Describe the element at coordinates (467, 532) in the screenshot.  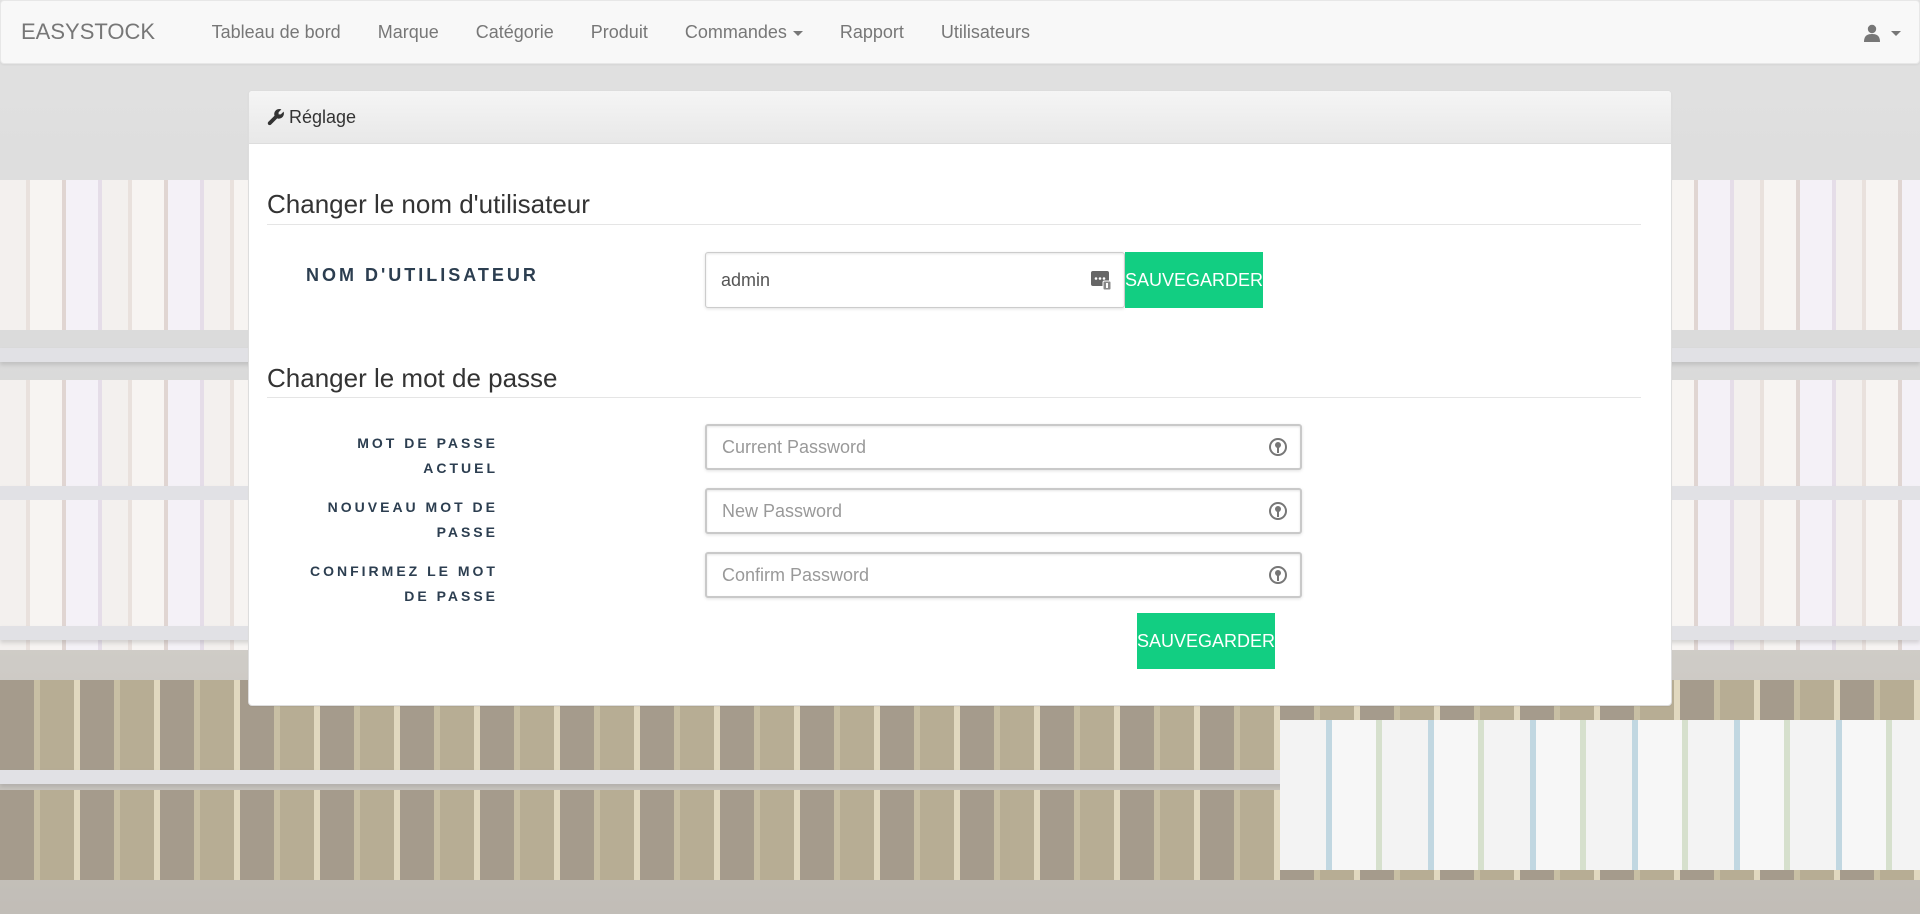
I see `new-password-label-line2: PASSE` at that location.